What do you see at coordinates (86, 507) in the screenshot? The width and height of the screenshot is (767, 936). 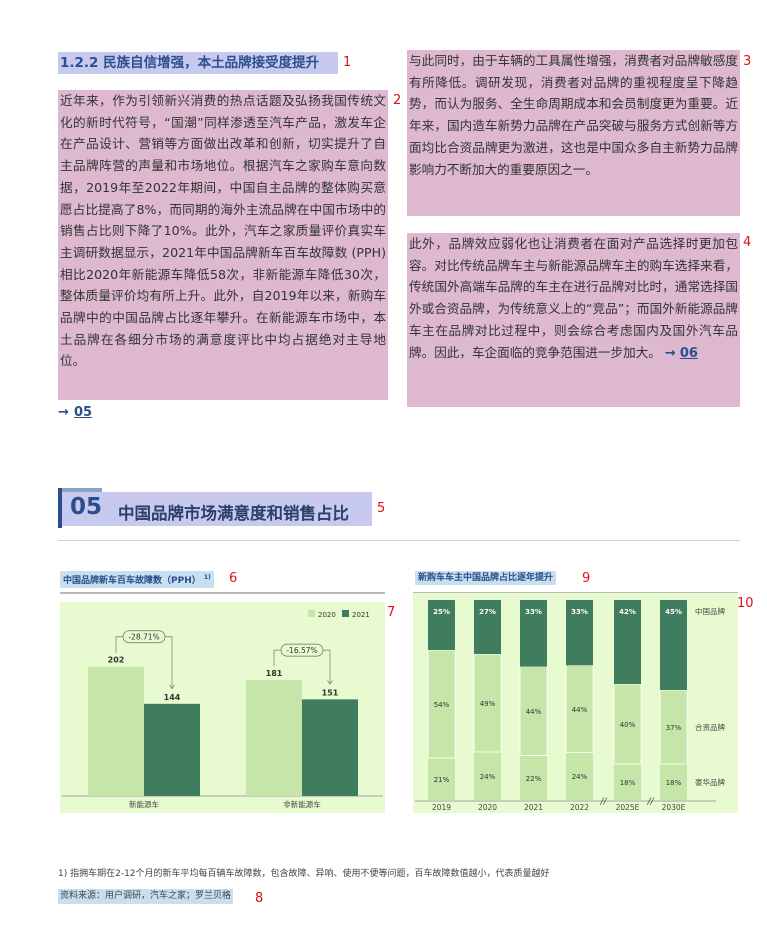 I see `figure-number: 05` at bounding box center [86, 507].